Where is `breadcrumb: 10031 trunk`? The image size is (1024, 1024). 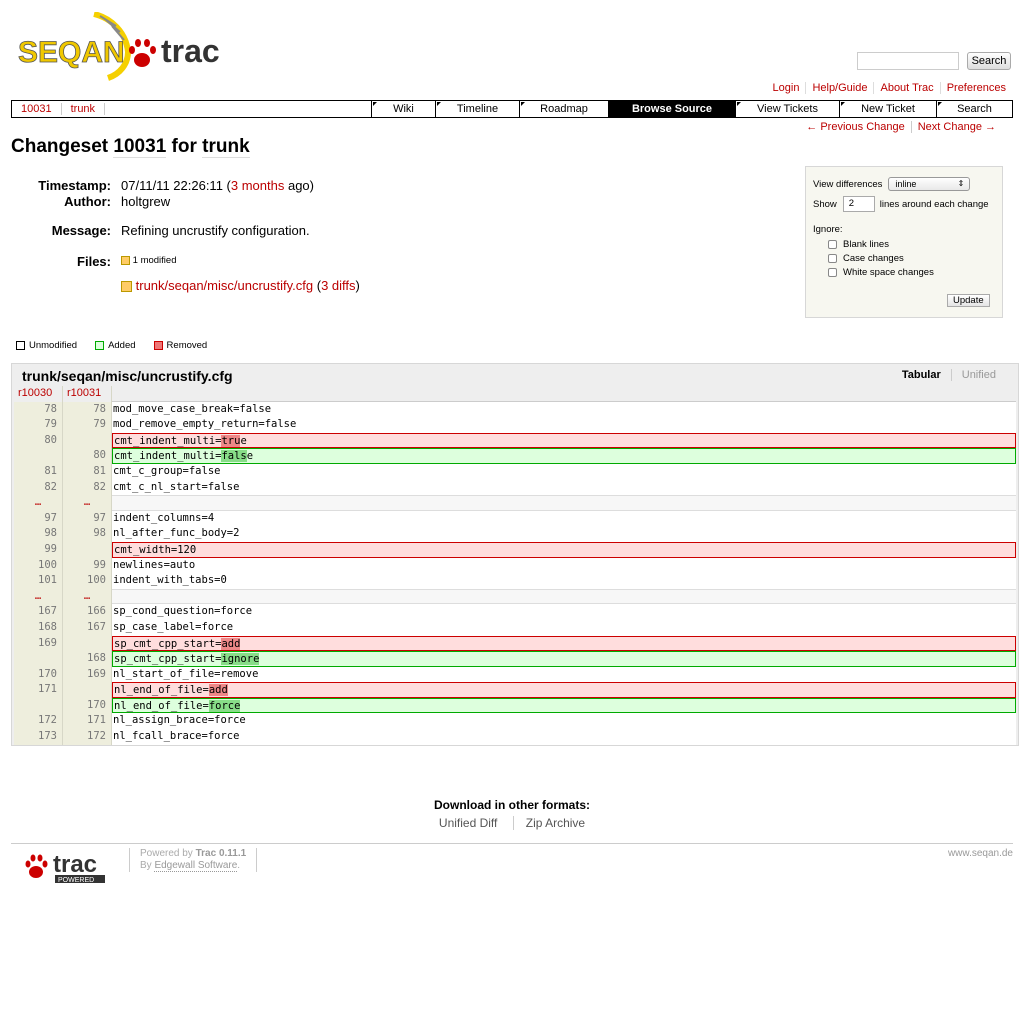 breadcrumb: 10031 trunk is located at coordinates (59, 109).